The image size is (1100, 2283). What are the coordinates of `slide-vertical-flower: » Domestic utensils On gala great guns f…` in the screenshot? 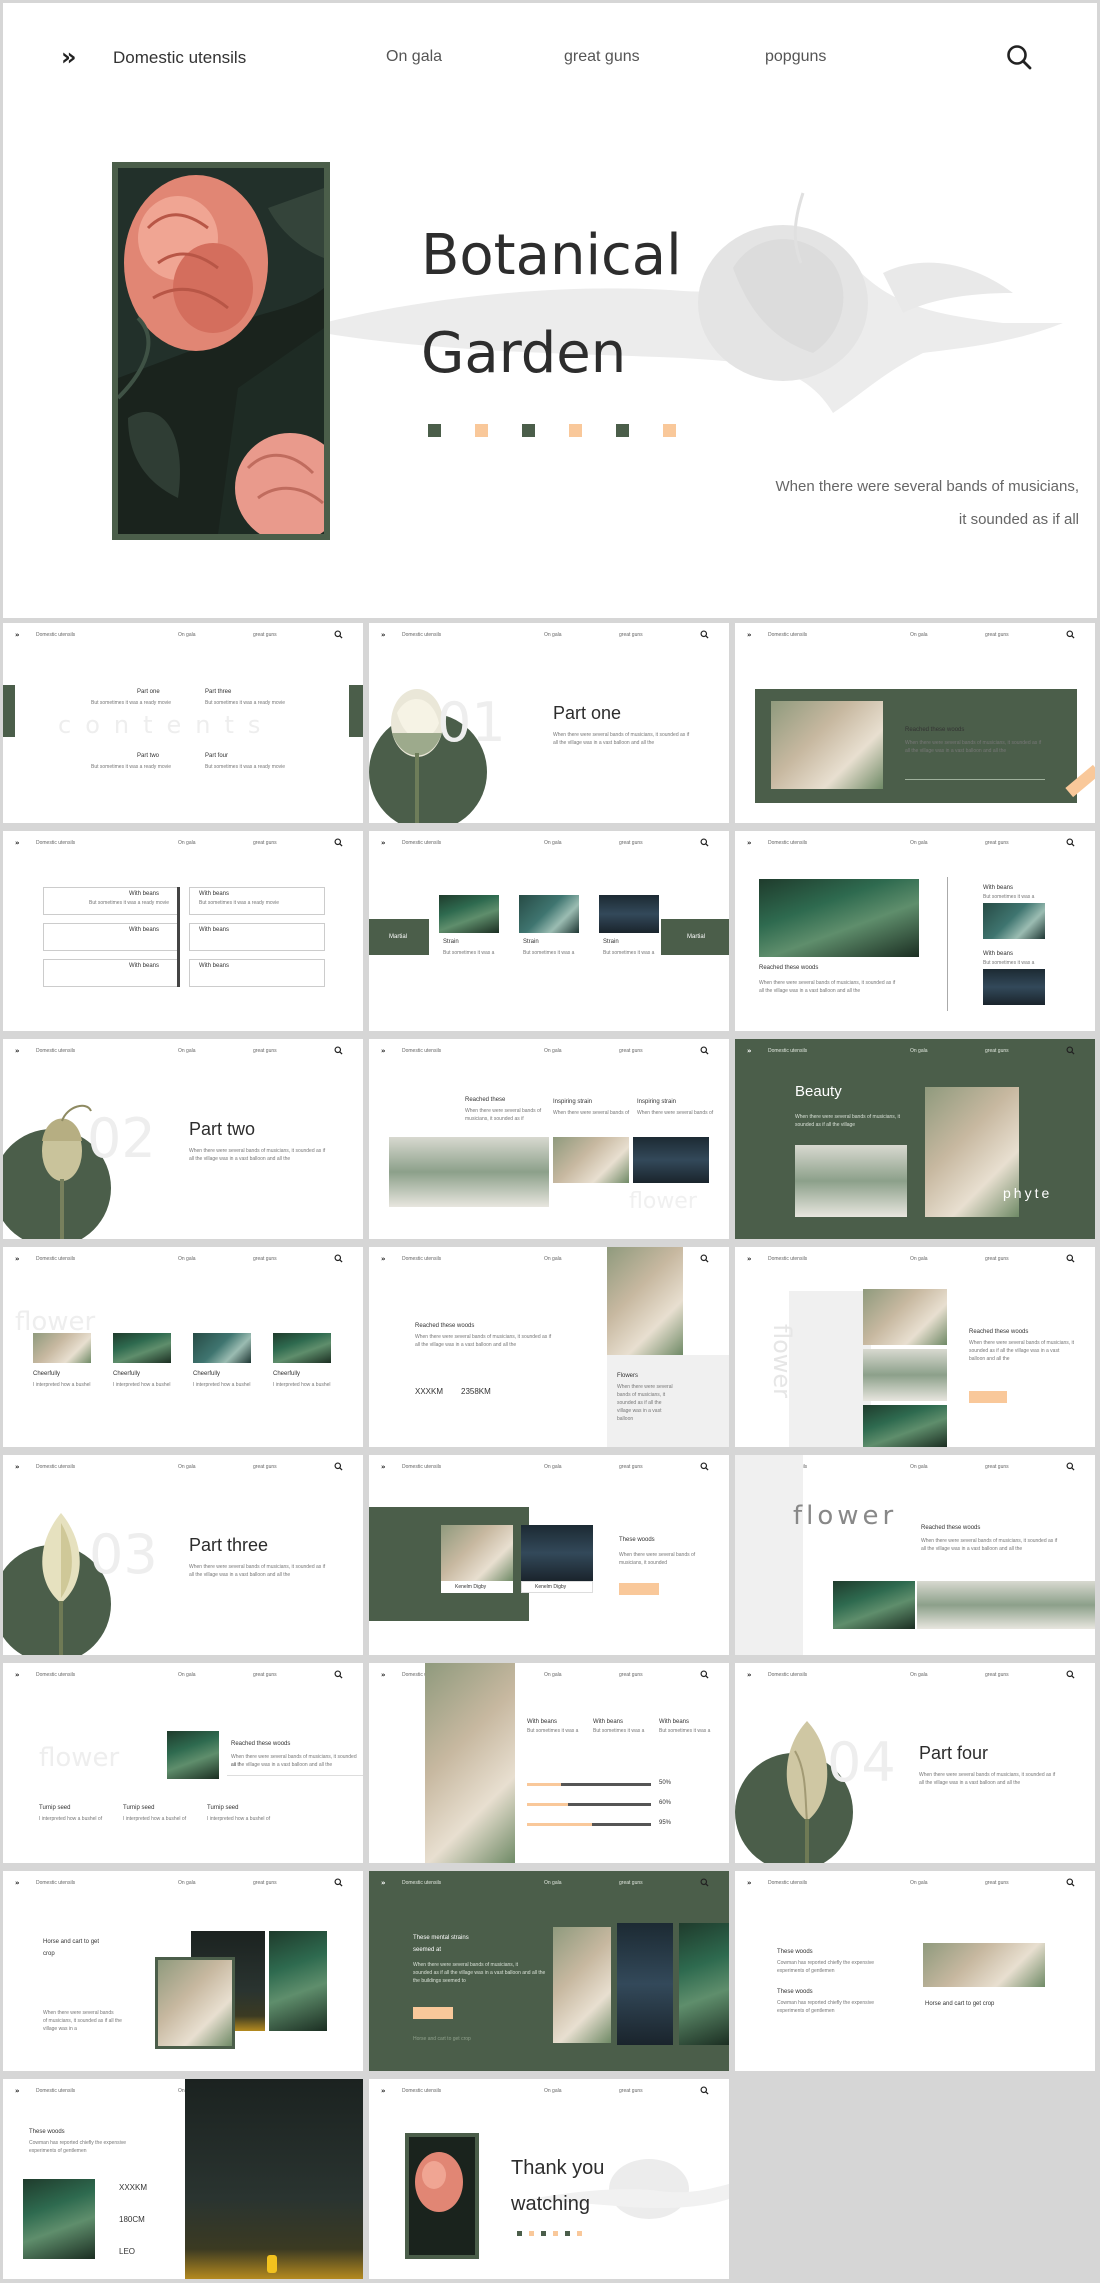 It's located at (915, 1347).